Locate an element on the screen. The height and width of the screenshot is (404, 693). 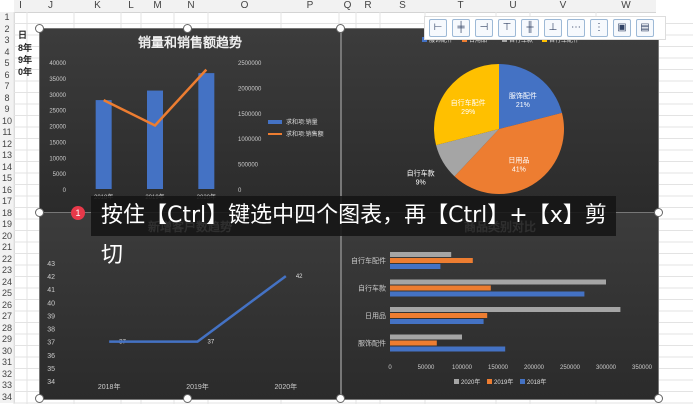
x-tick-label: 100000 is located at coordinates (462, 368).